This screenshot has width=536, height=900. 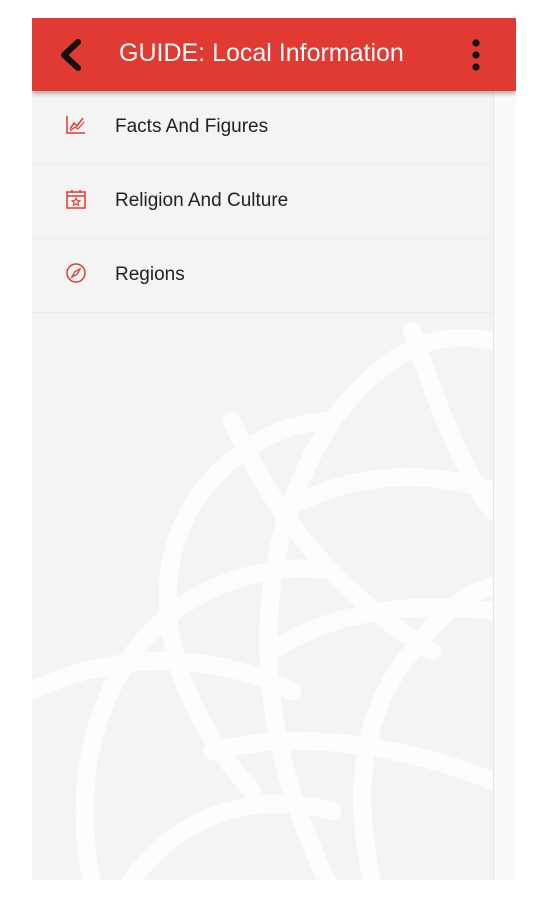 I want to click on page-title: GUIDE: Local Information, so click(x=261, y=53).